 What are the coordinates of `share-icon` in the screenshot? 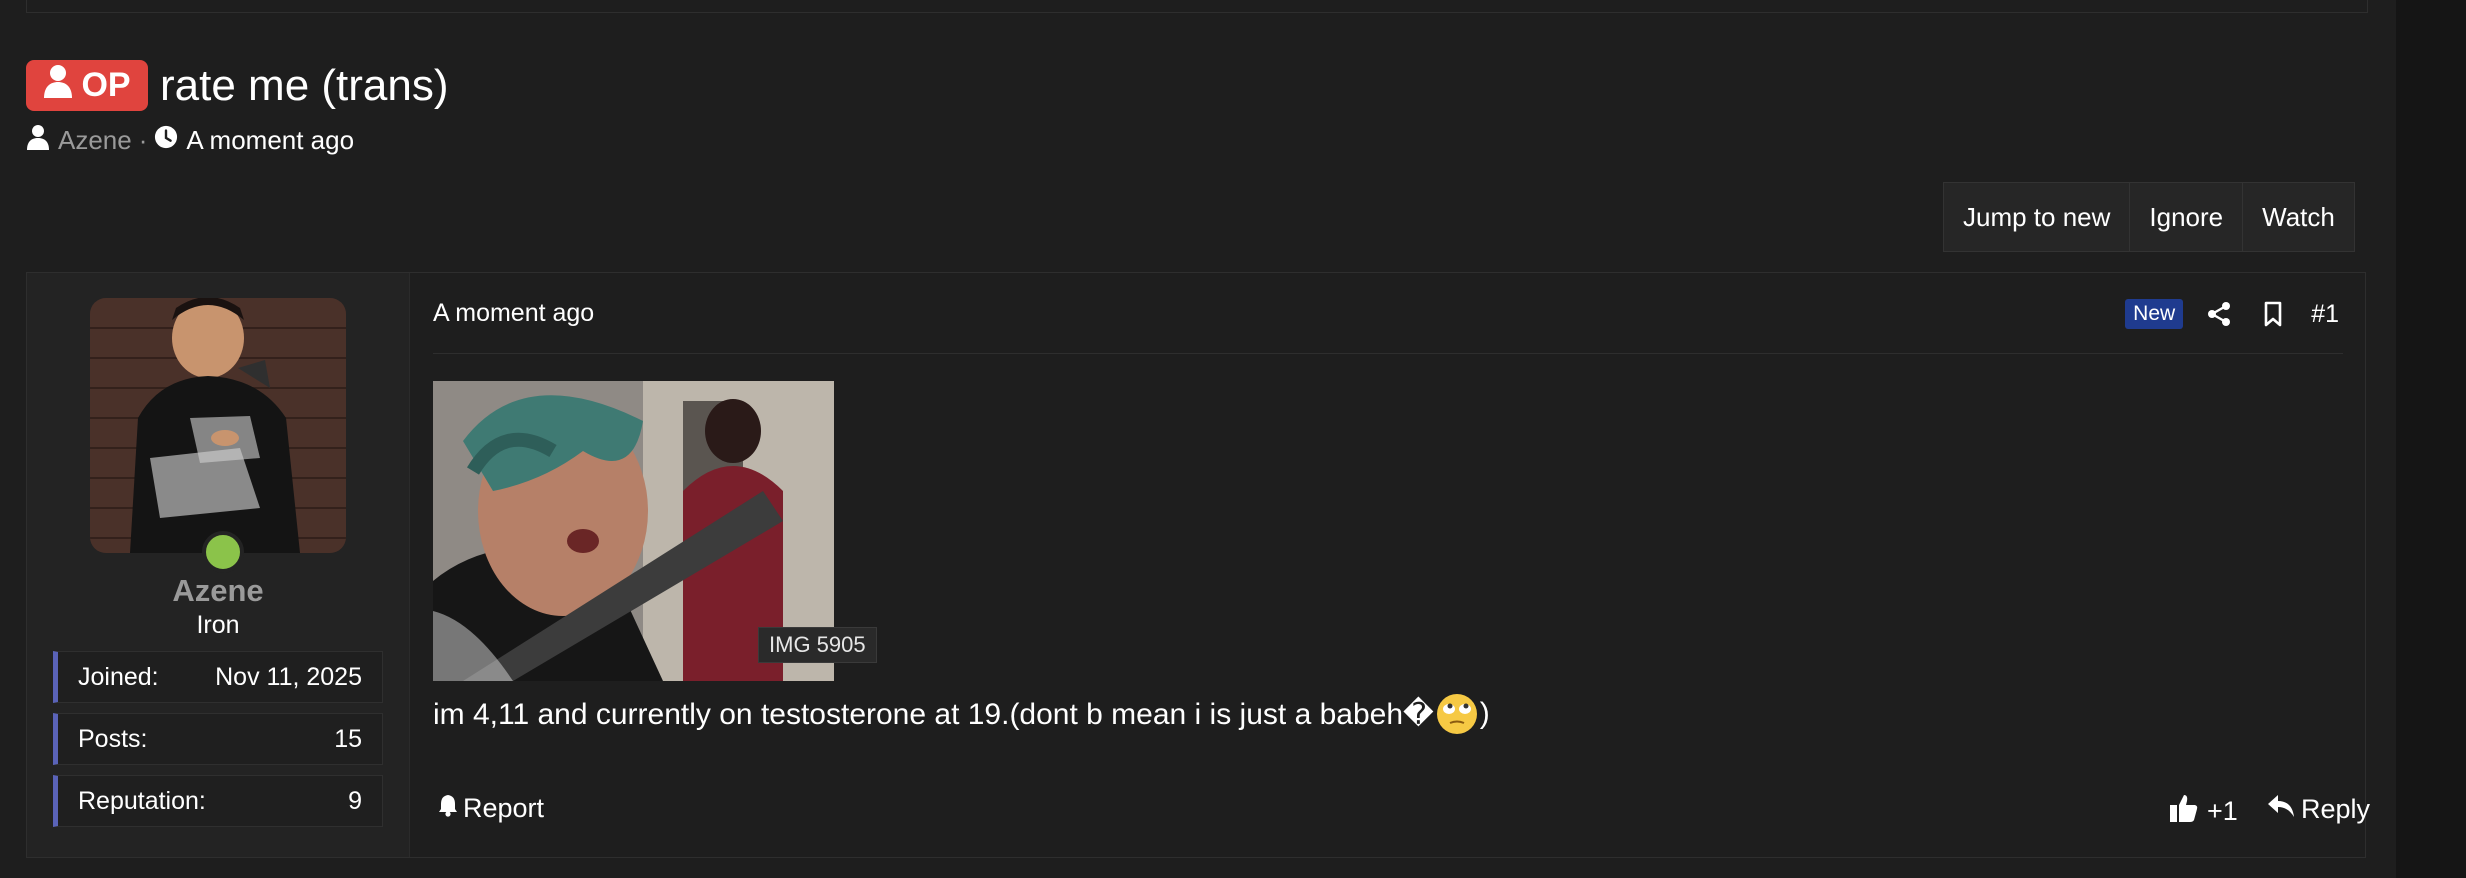 It's located at (2219, 314).